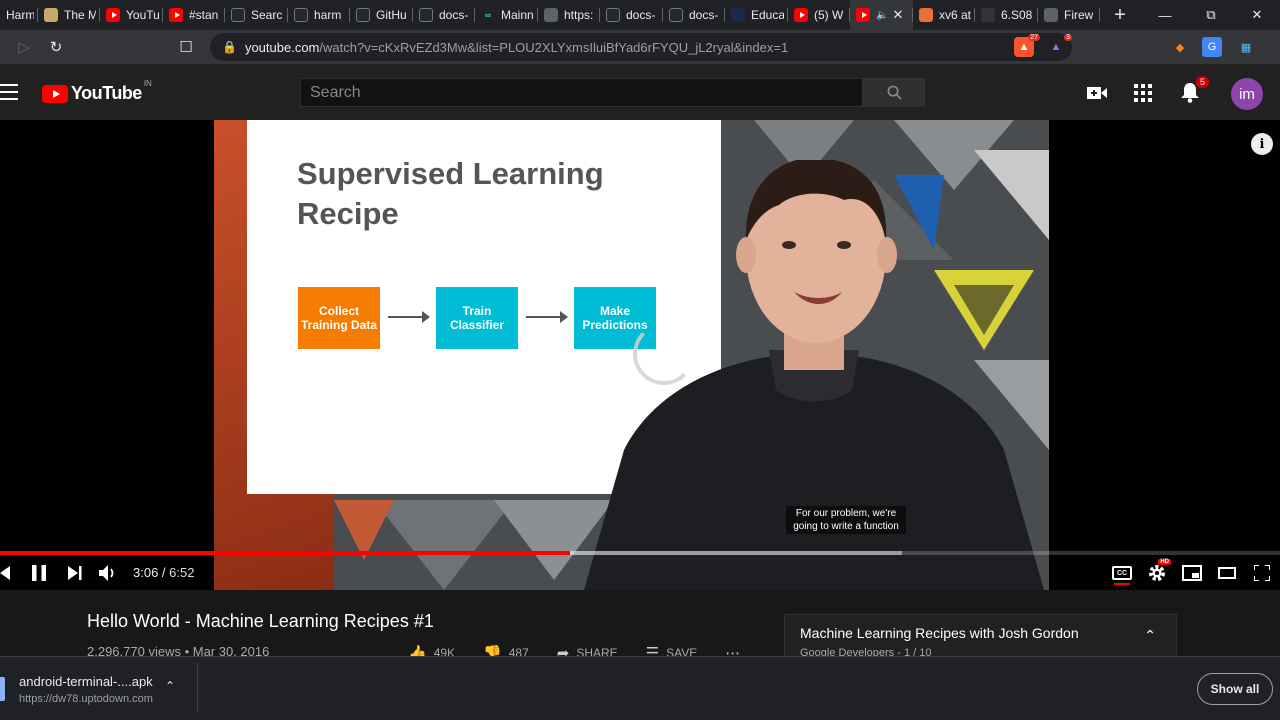  What do you see at coordinates (319, 15) in the screenshot?
I see `tab-5: harm` at bounding box center [319, 15].